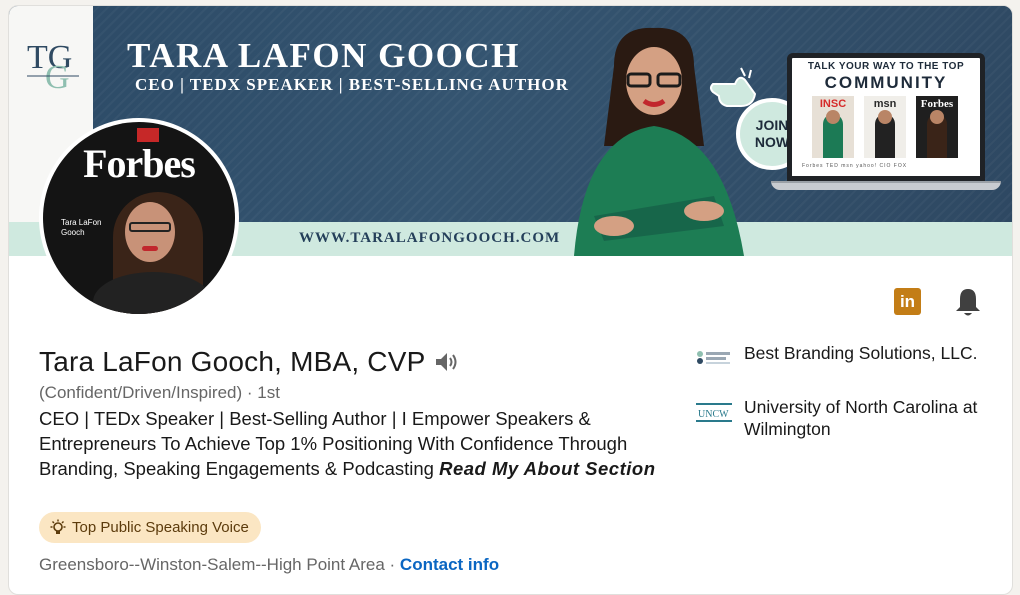 The image size is (1020, 595). Describe the element at coordinates (352, 84) in the screenshot. I see `banner-tagline: CEO | TEDX SPEAKER | BEST-SELLING AUTHOR` at that location.